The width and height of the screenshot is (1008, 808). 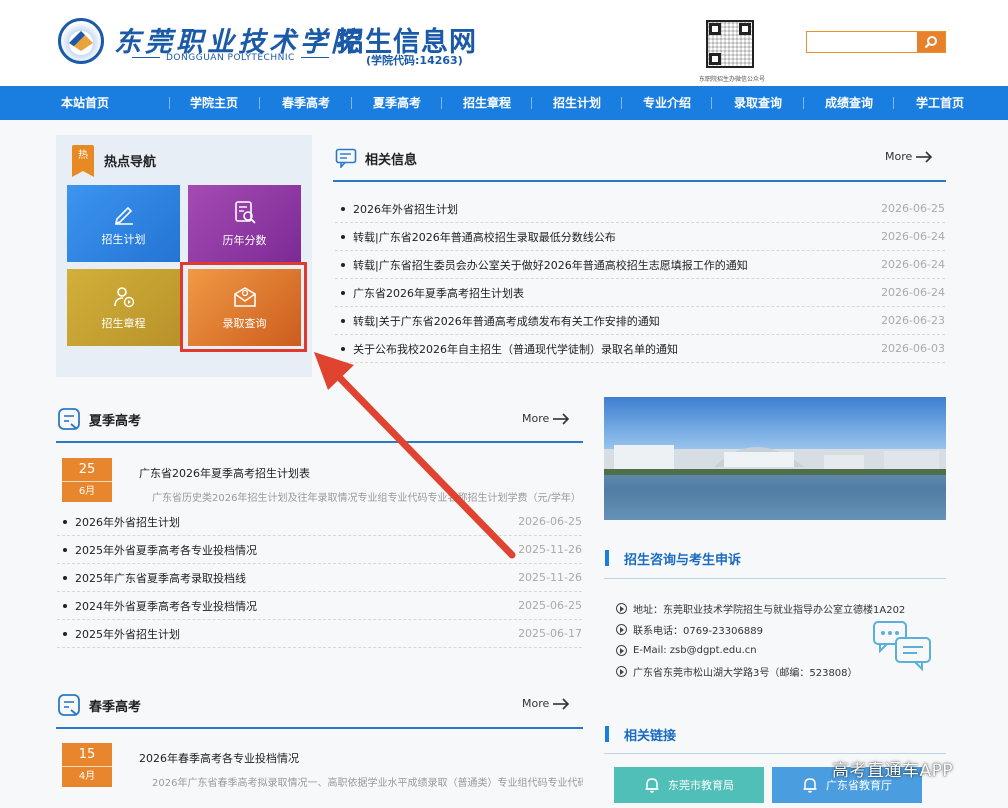 What do you see at coordinates (695, 650) in the screenshot?
I see `contact-text: E-Mail: zsb@dgpt.edu.cn` at bounding box center [695, 650].